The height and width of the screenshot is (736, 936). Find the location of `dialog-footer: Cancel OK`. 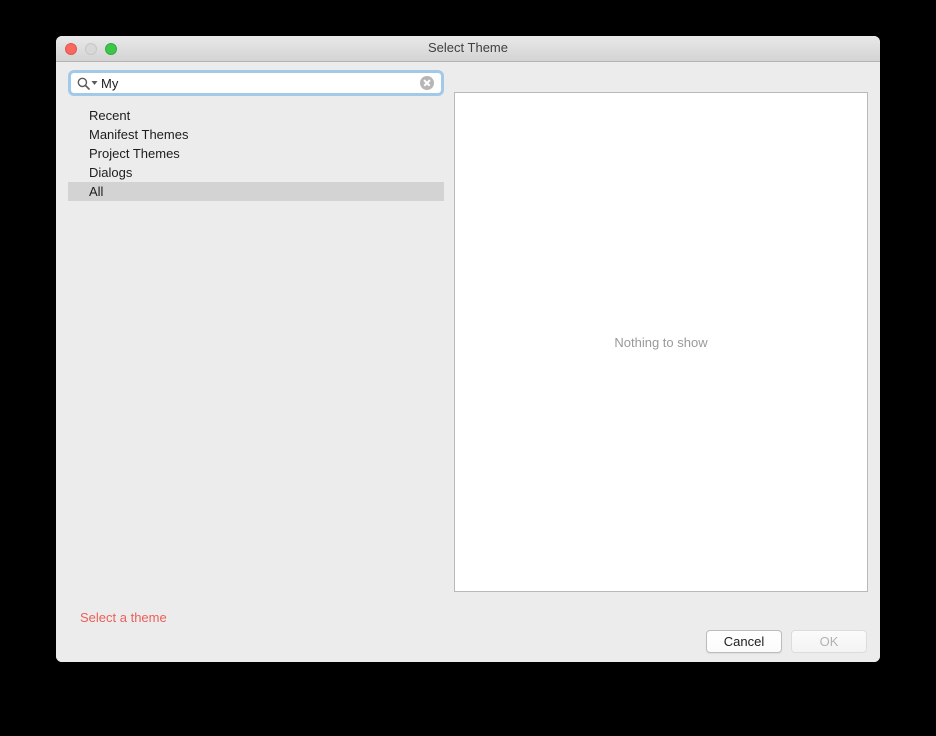

dialog-footer: Cancel OK is located at coordinates (786, 641).